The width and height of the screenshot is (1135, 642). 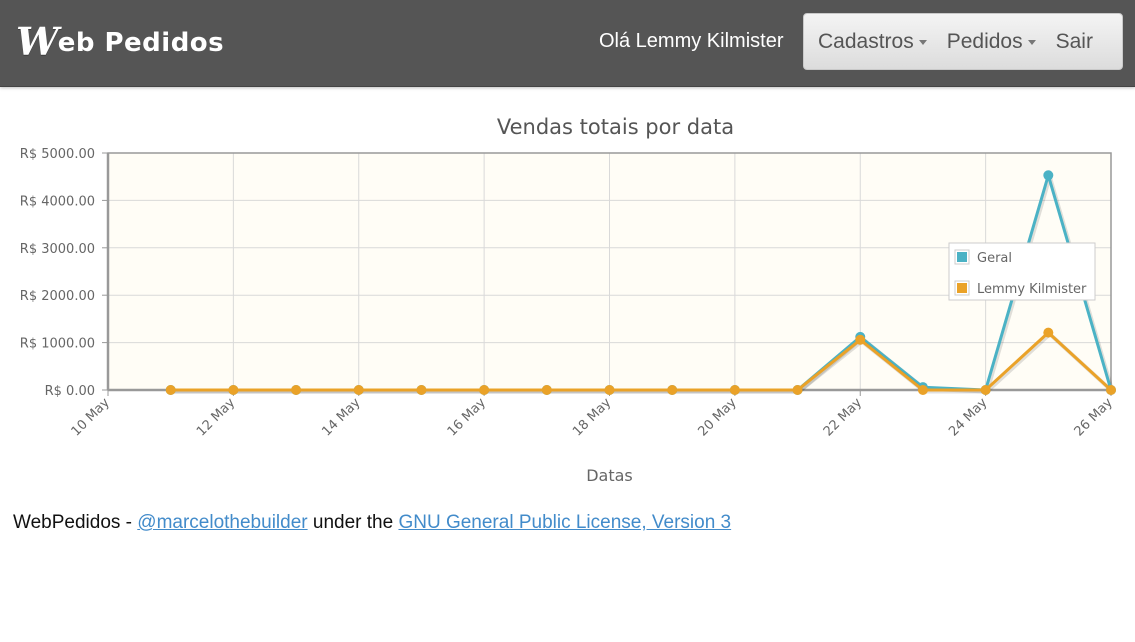 What do you see at coordinates (57, 201) in the screenshot?
I see `y-tick-label: R$ 4000.00` at bounding box center [57, 201].